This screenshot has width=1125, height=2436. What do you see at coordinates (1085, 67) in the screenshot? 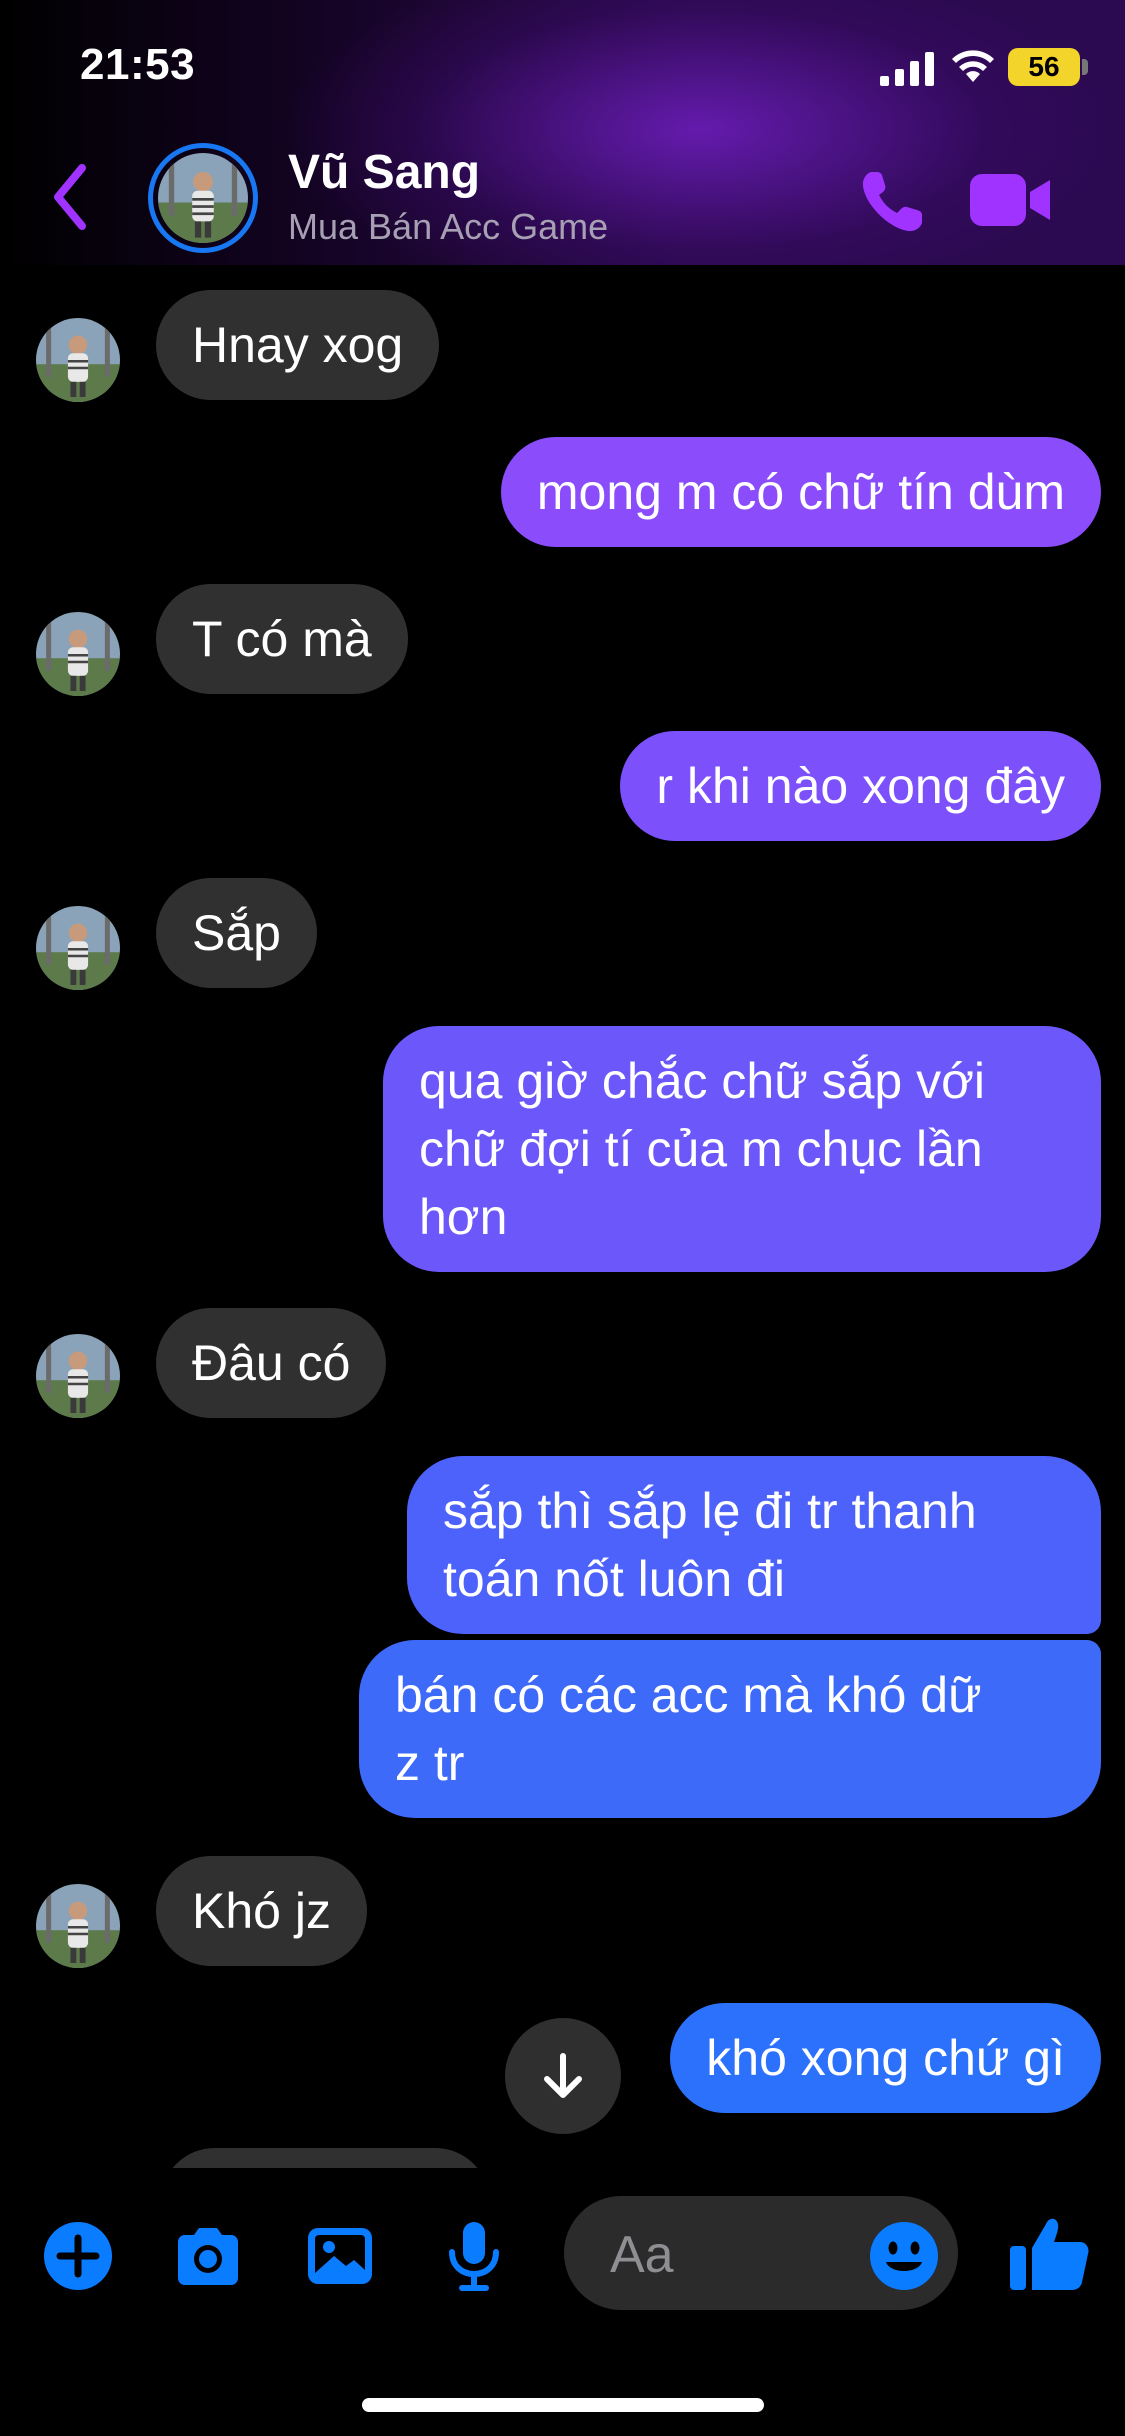
I see `battery-nub` at bounding box center [1085, 67].